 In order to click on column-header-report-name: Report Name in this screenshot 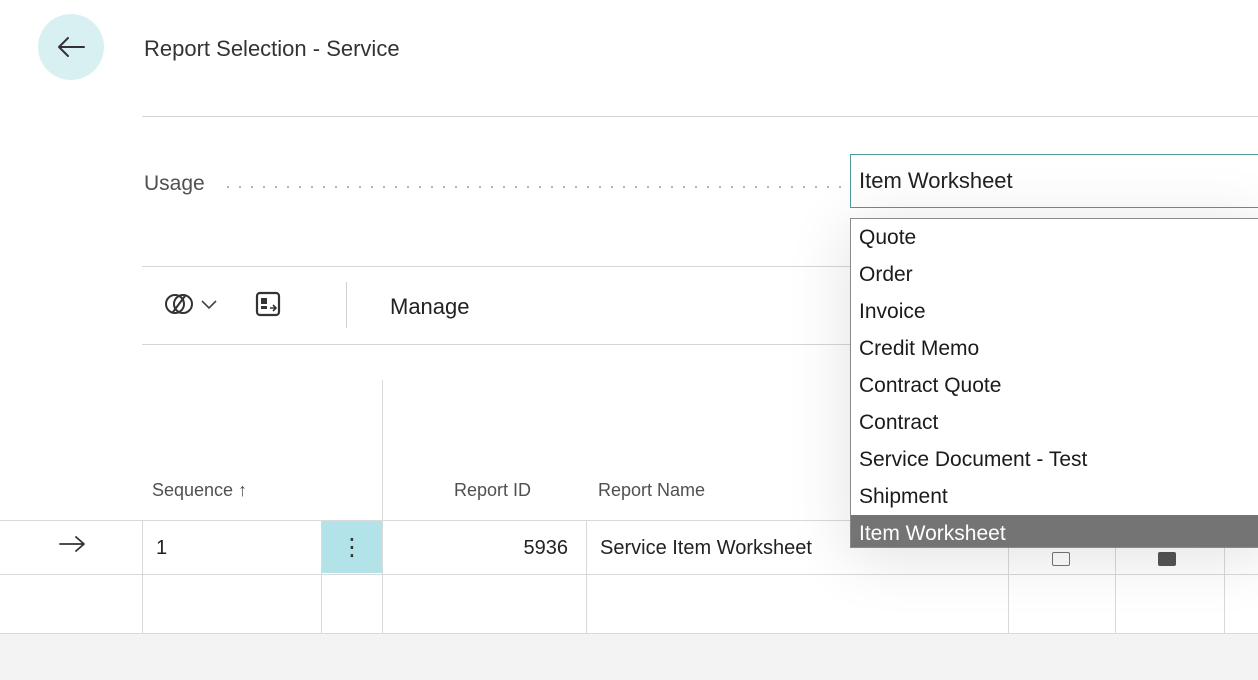, I will do `click(651, 490)`.